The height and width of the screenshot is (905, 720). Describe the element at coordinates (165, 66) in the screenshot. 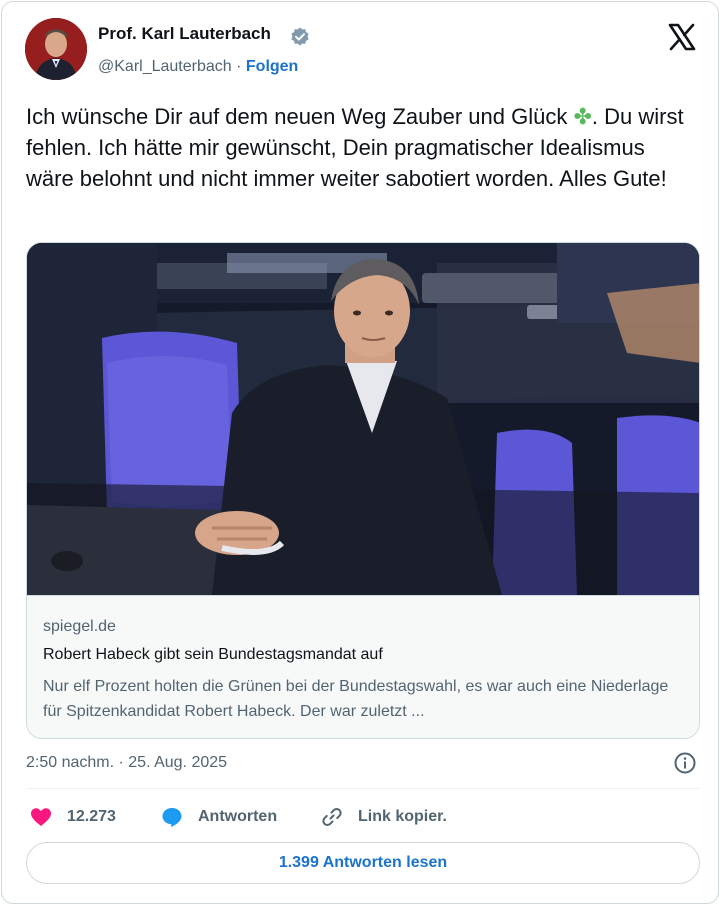

I see `author-handle: @Karl_Lauterbach` at that location.